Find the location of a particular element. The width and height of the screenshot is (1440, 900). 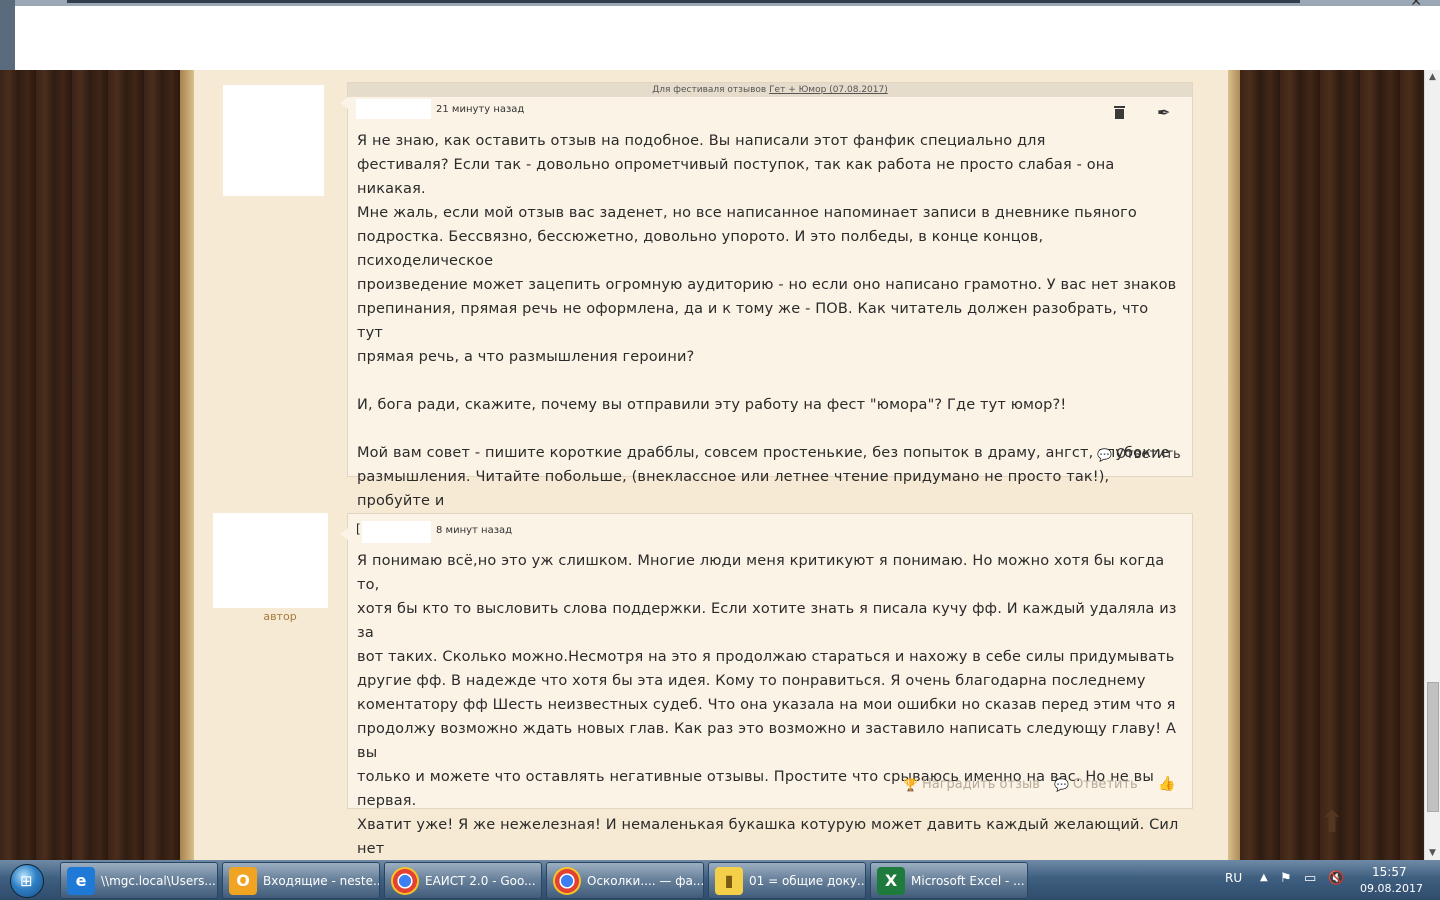

comment-time: 8 минут назад is located at coordinates (474, 530).